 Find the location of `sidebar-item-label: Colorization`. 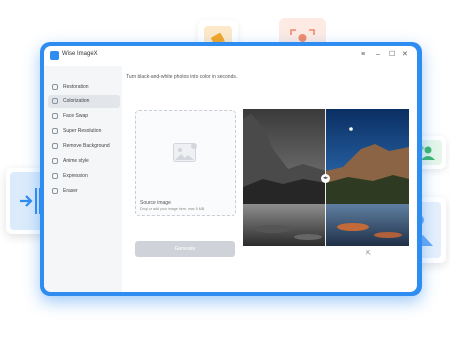

sidebar-item-label: Colorization is located at coordinates (76, 101).